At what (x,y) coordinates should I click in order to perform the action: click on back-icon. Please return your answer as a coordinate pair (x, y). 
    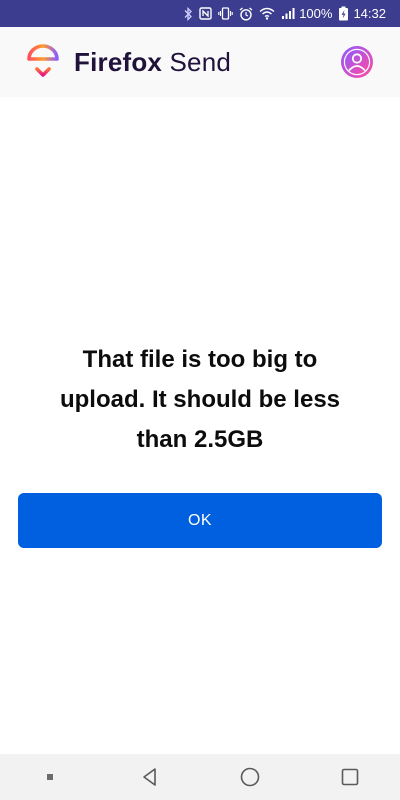
    Looking at the image, I should click on (150, 777).